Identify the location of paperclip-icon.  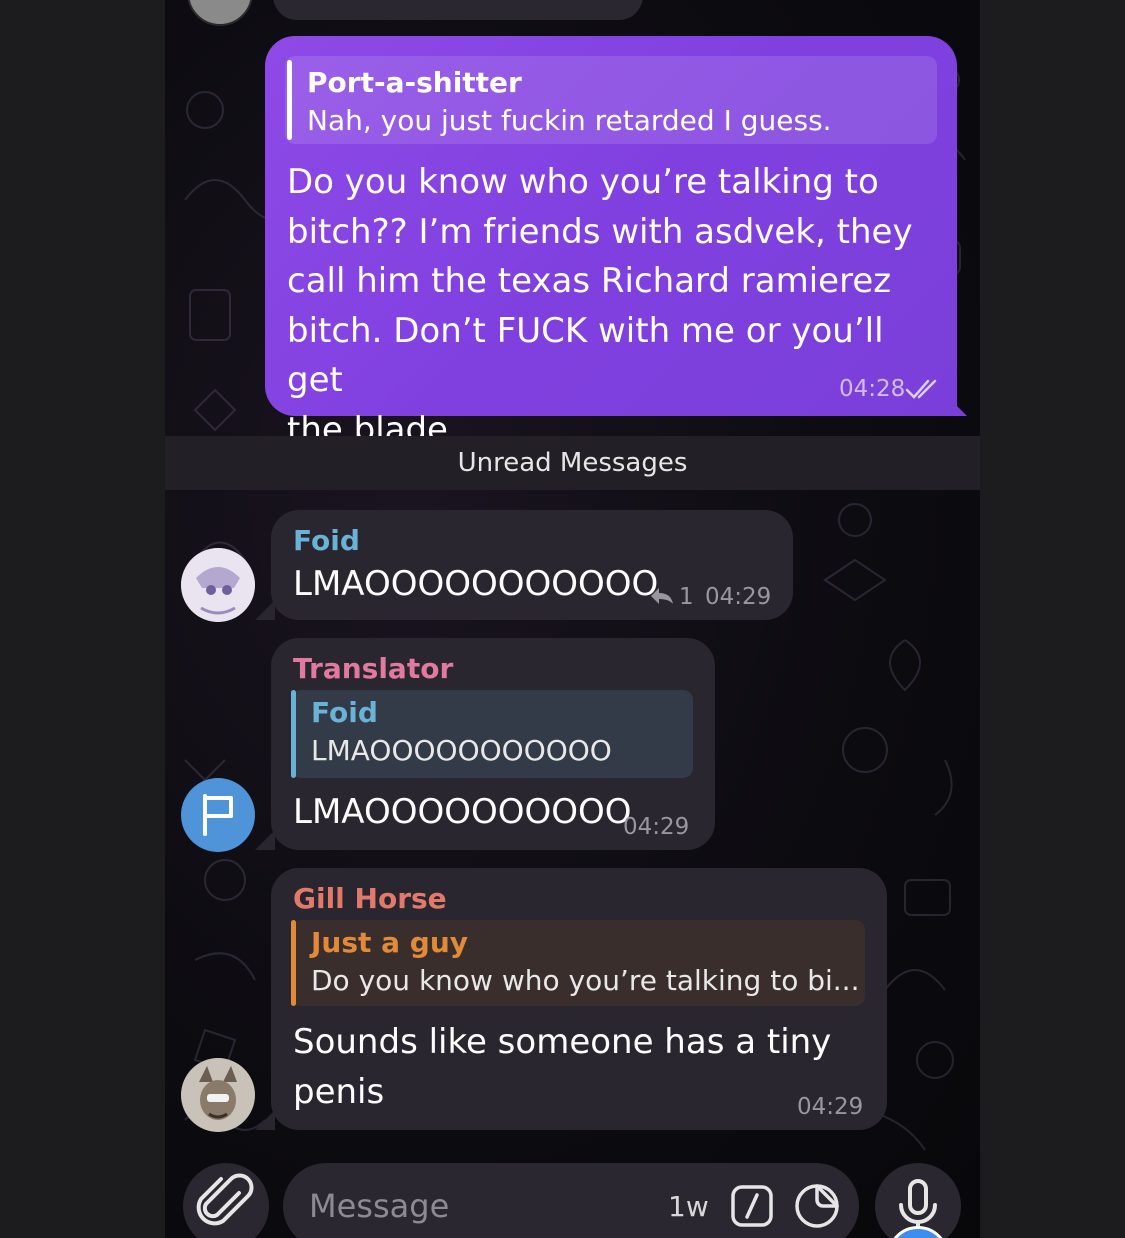
(225, 1199).